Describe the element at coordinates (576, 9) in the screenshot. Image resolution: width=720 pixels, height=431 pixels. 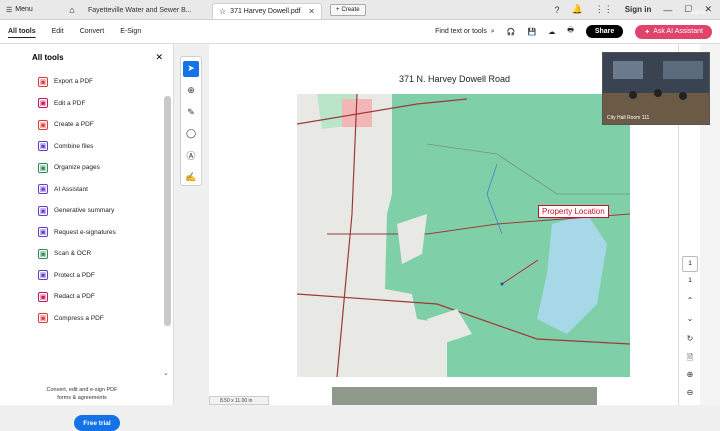
I see `bell-icon: 🔔` at that location.